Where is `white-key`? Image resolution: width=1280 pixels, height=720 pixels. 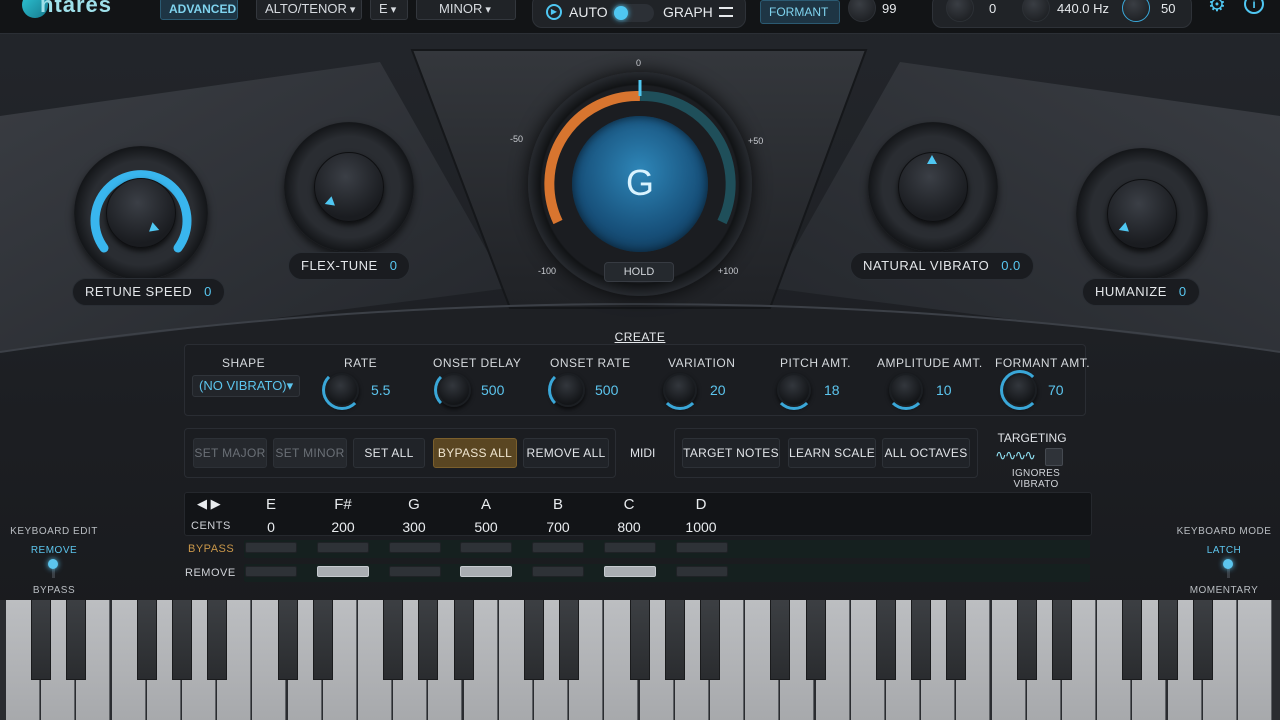 white-key is located at coordinates (1255, 660).